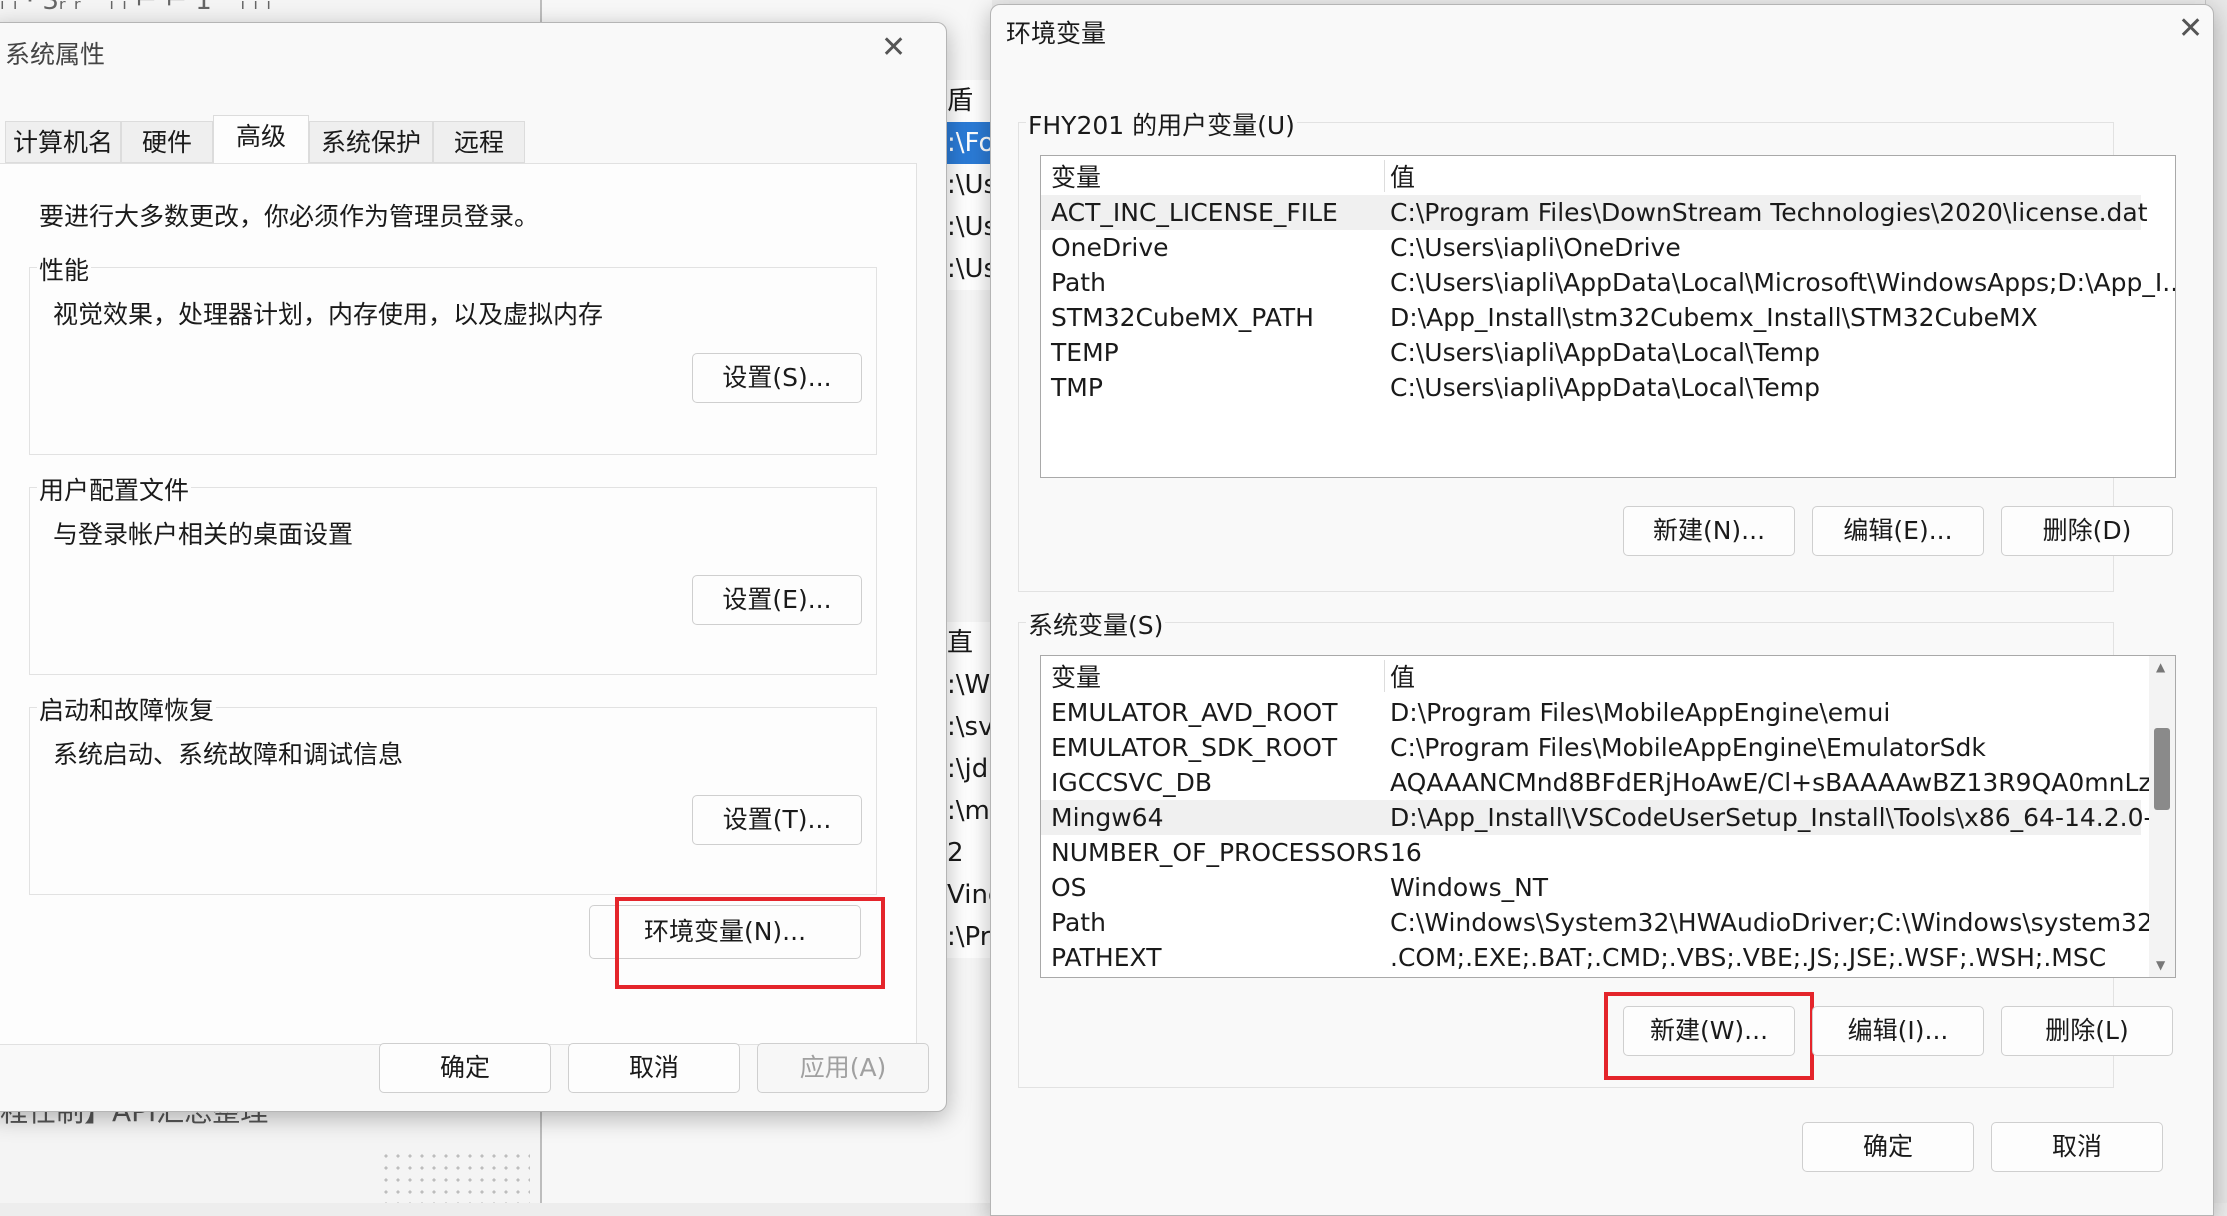 This screenshot has height=1216, width=2227. What do you see at coordinates (2162, 769) in the screenshot?
I see `scrollbar-thumb` at bounding box center [2162, 769].